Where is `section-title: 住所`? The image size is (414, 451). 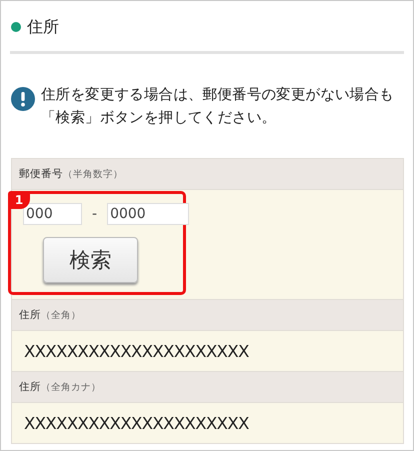
section-title: 住所 is located at coordinates (43, 27).